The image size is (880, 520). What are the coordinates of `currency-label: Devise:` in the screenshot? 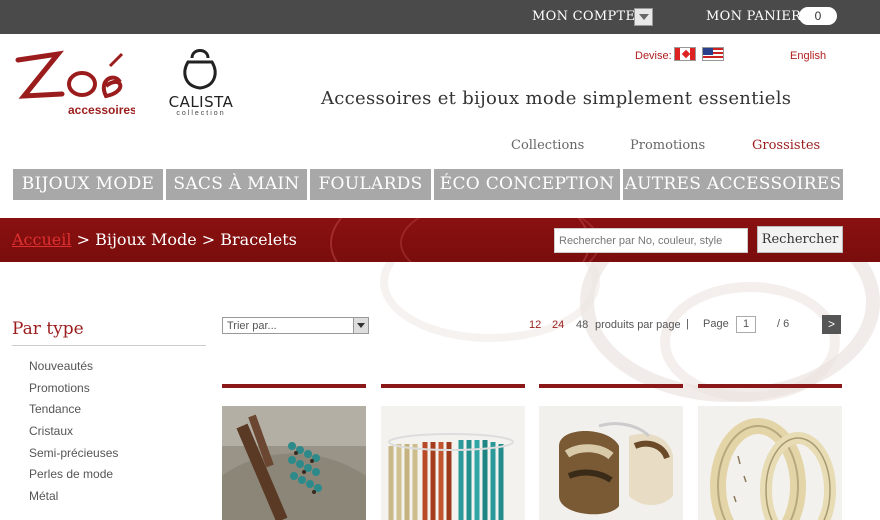 It's located at (653, 56).